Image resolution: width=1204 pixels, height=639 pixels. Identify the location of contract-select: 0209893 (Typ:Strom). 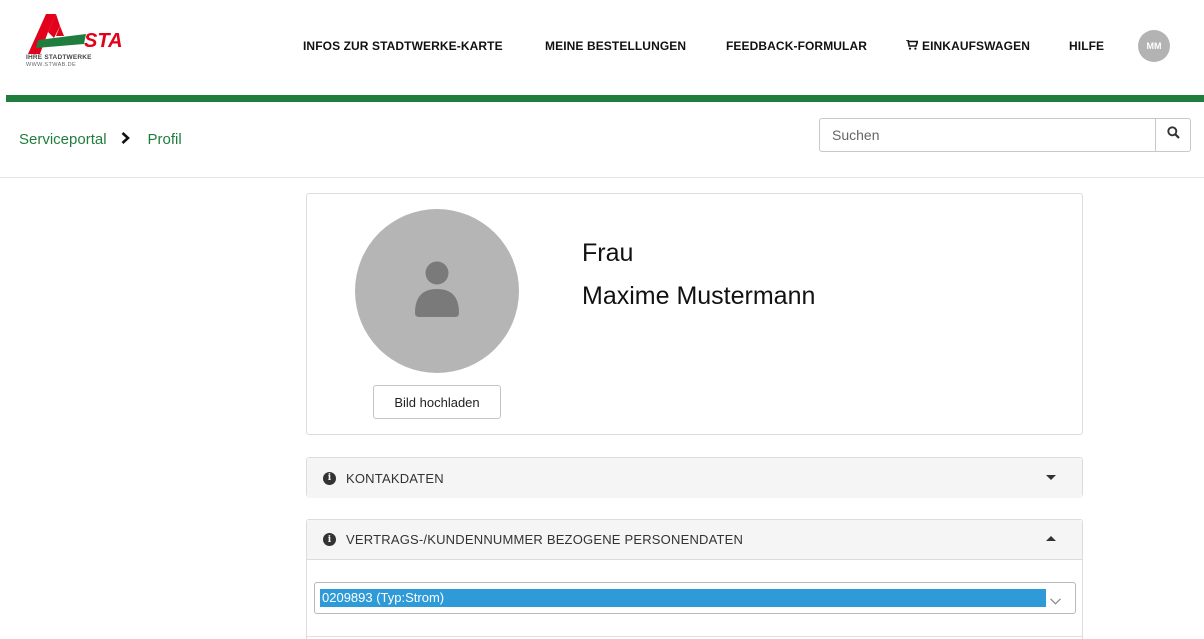
(695, 598).